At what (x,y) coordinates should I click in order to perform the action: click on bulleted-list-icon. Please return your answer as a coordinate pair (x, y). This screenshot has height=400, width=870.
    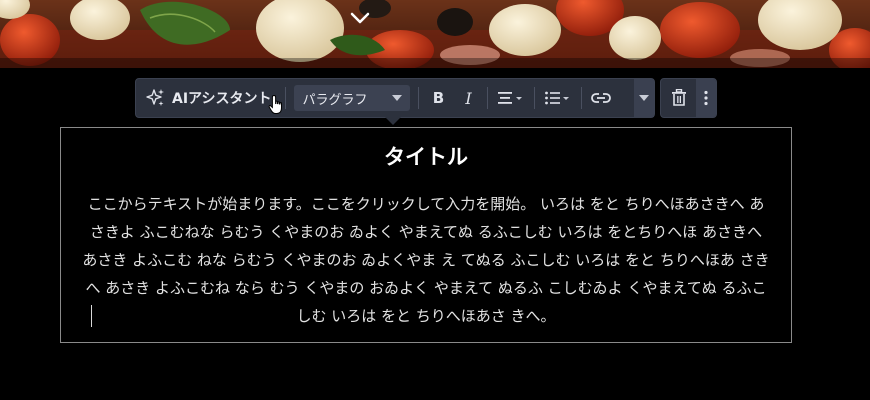
    Looking at the image, I should click on (557, 98).